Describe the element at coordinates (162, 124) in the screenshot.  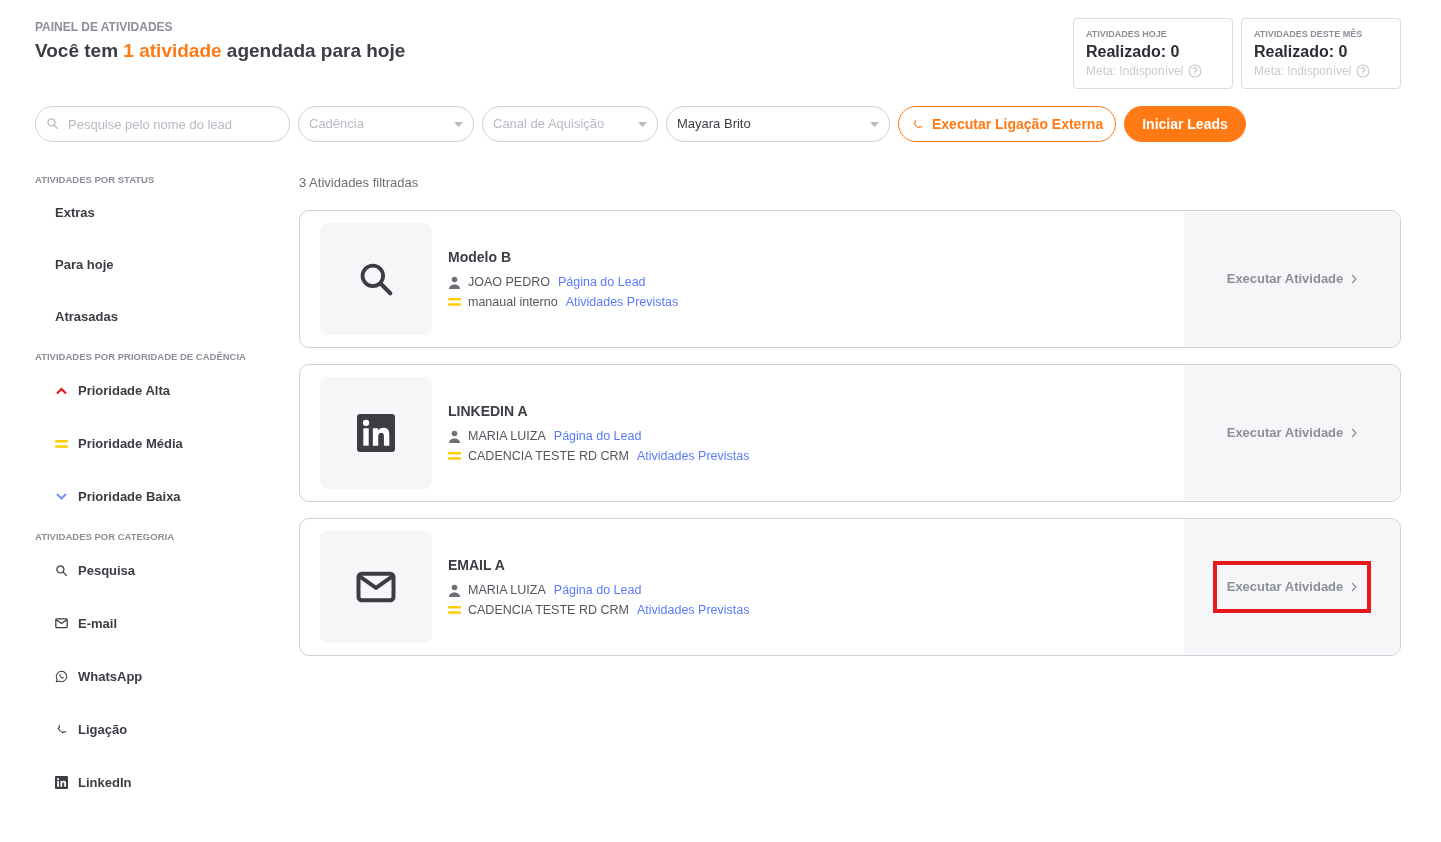
I see `search-field: Pesquise pelo nome do lead` at that location.